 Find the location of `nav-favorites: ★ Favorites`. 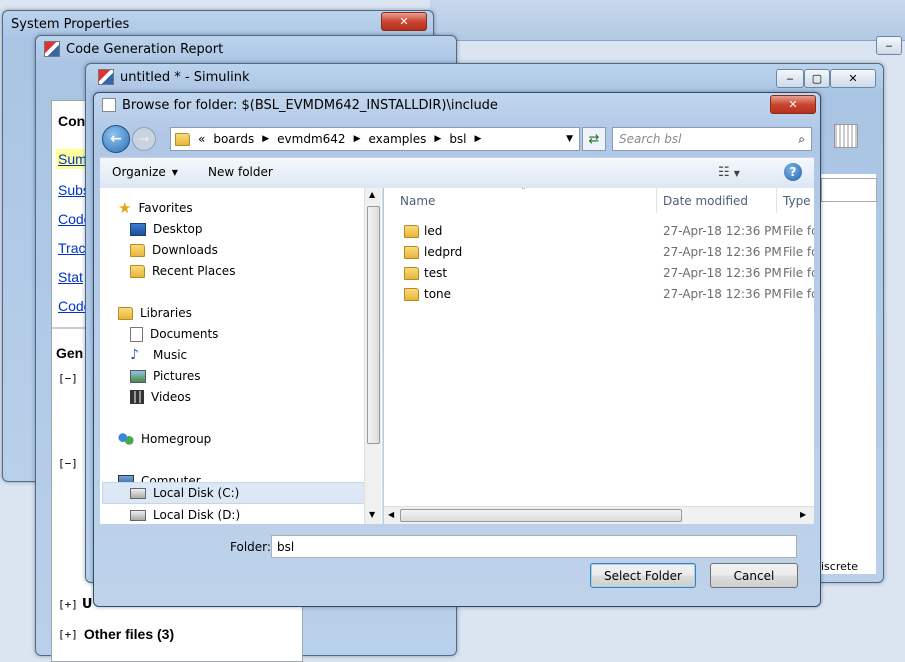

nav-favorites: ★ Favorites is located at coordinates (155, 208).